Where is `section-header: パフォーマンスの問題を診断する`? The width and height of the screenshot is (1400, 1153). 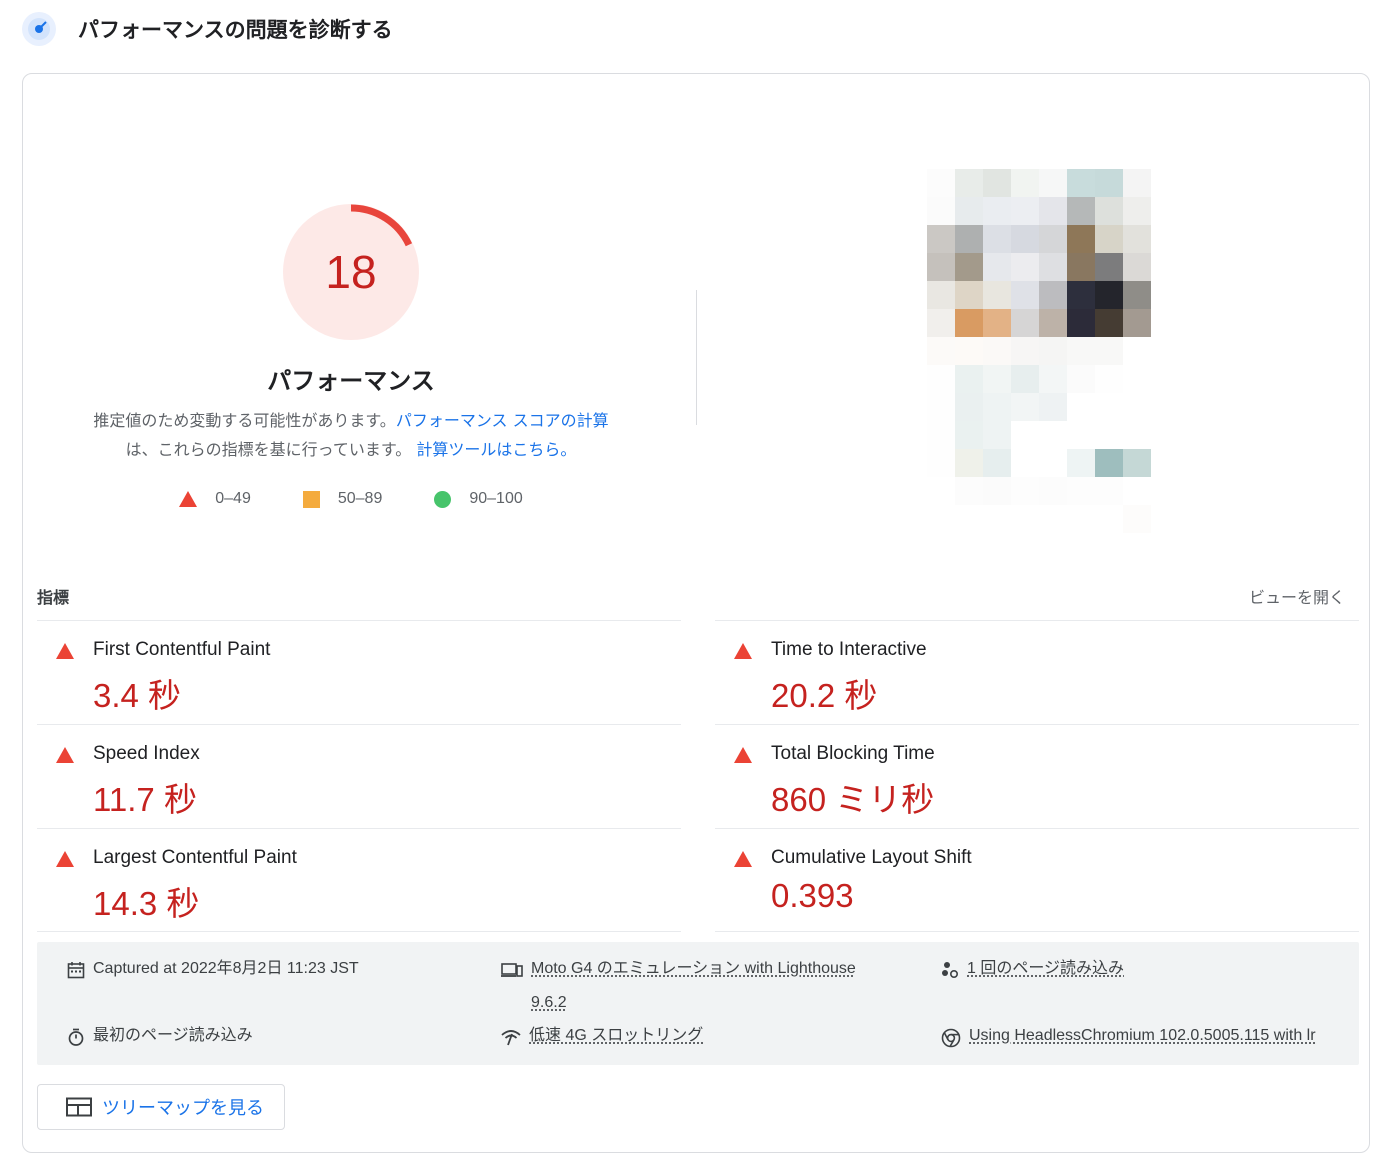
section-header: パフォーマンスの問題を診断する is located at coordinates (207, 29).